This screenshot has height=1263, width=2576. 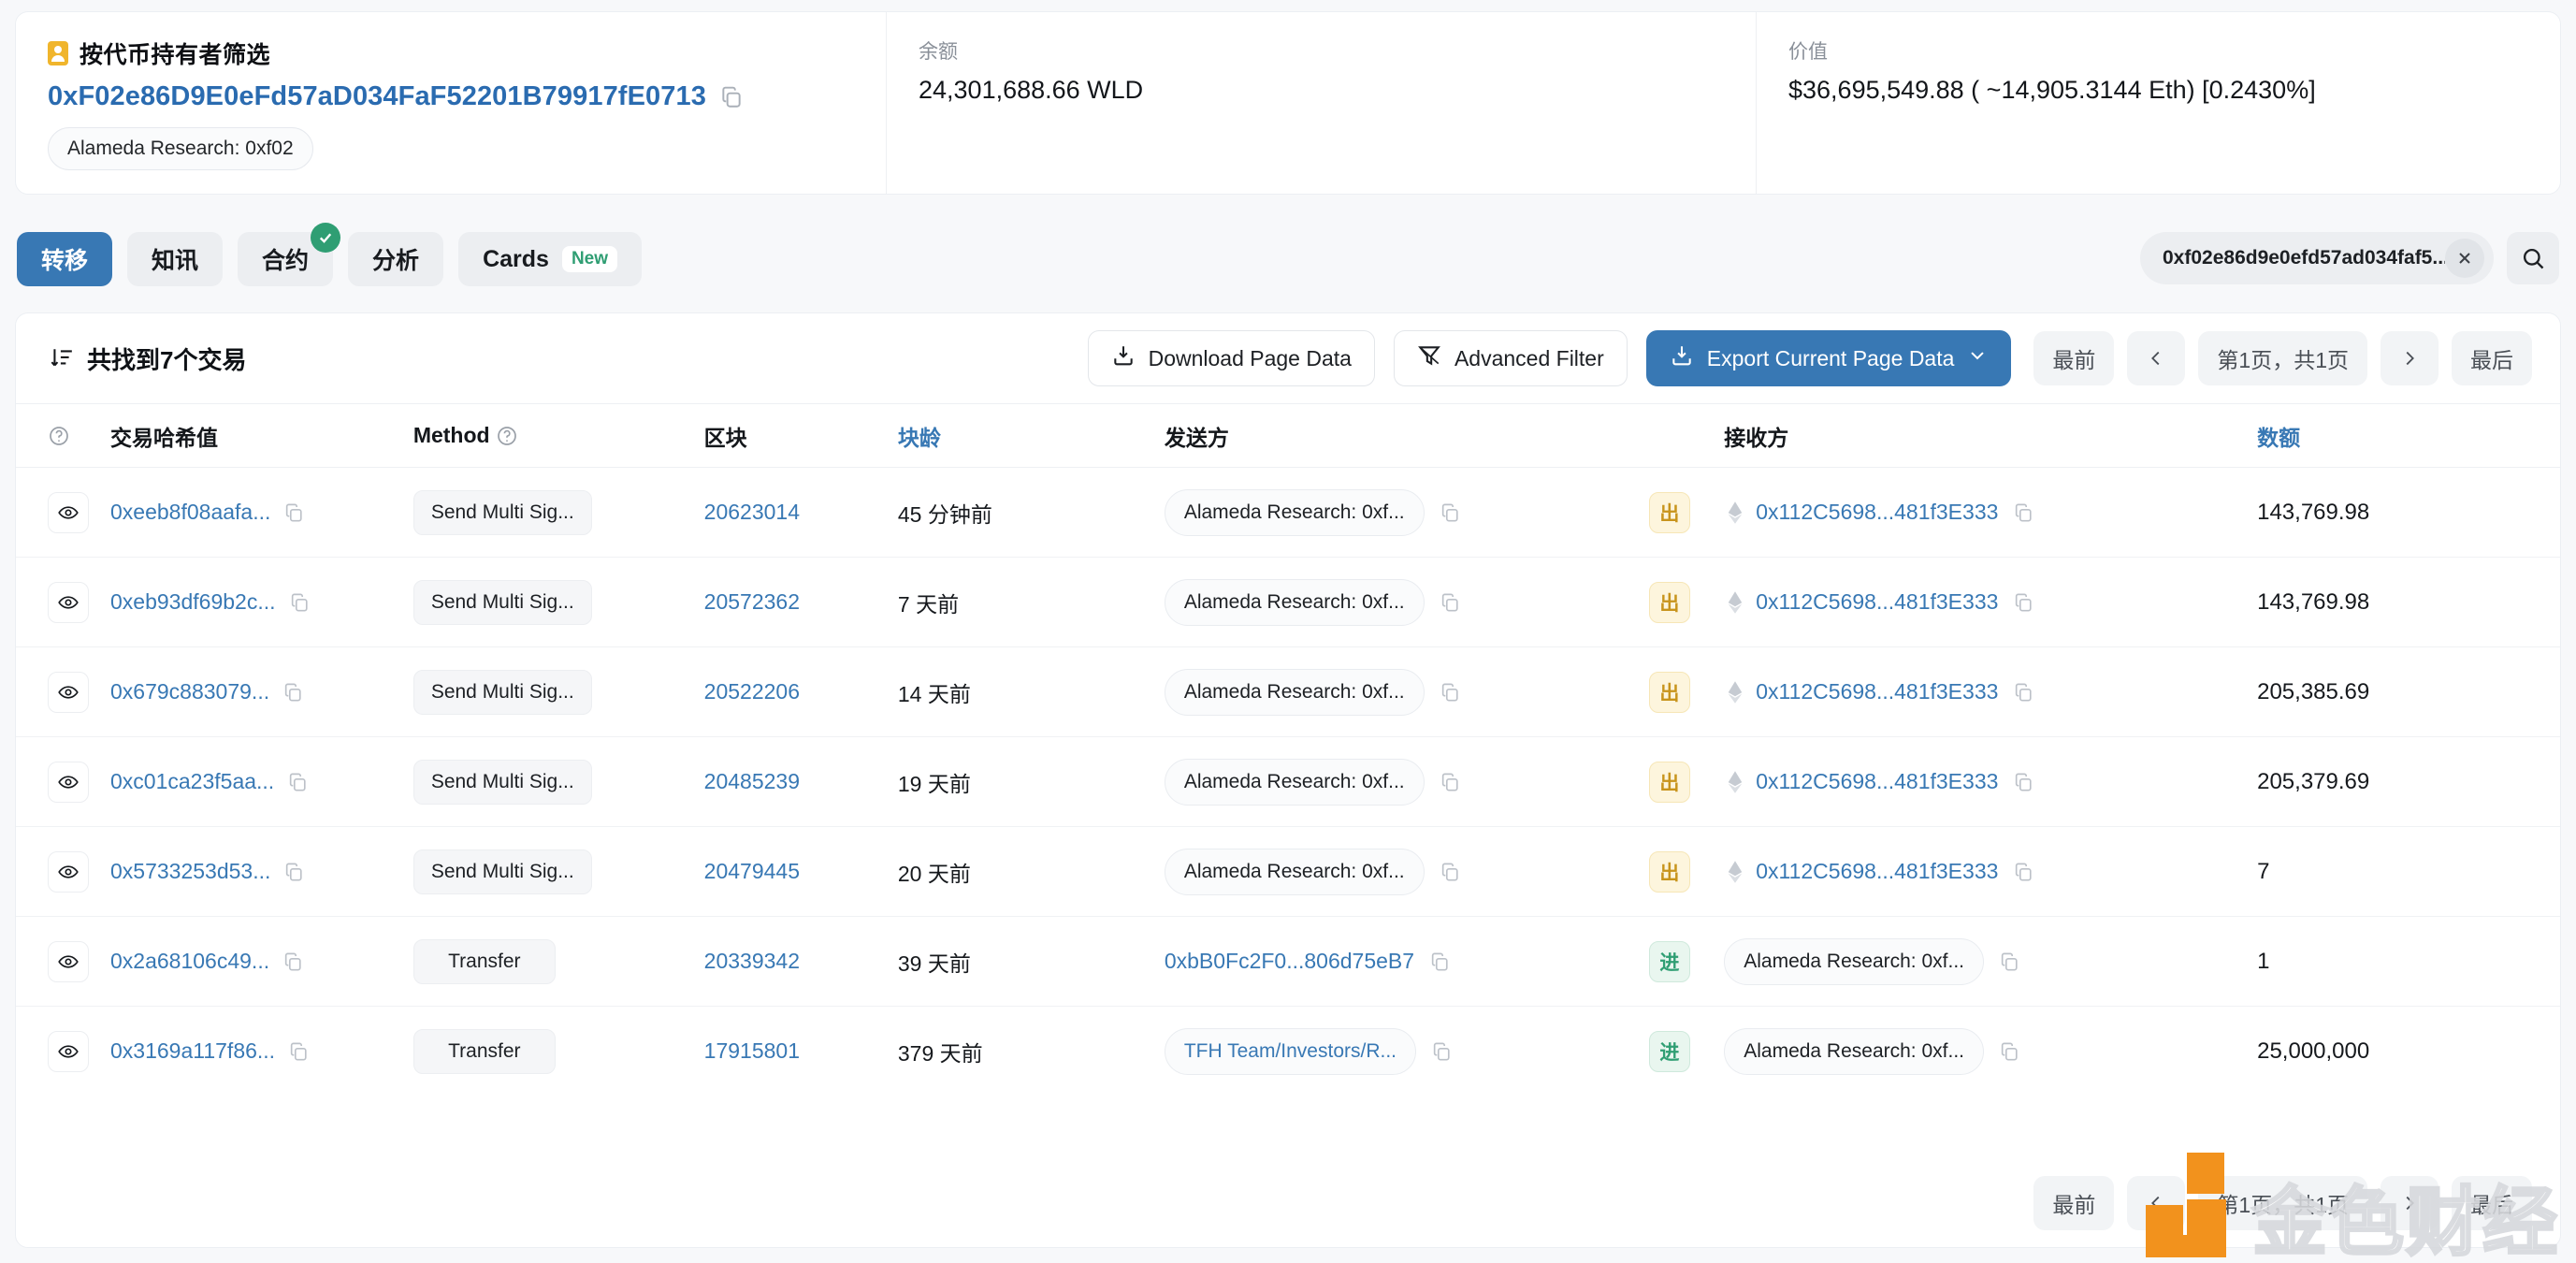 I want to click on search-icon, so click(x=2533, y=258).